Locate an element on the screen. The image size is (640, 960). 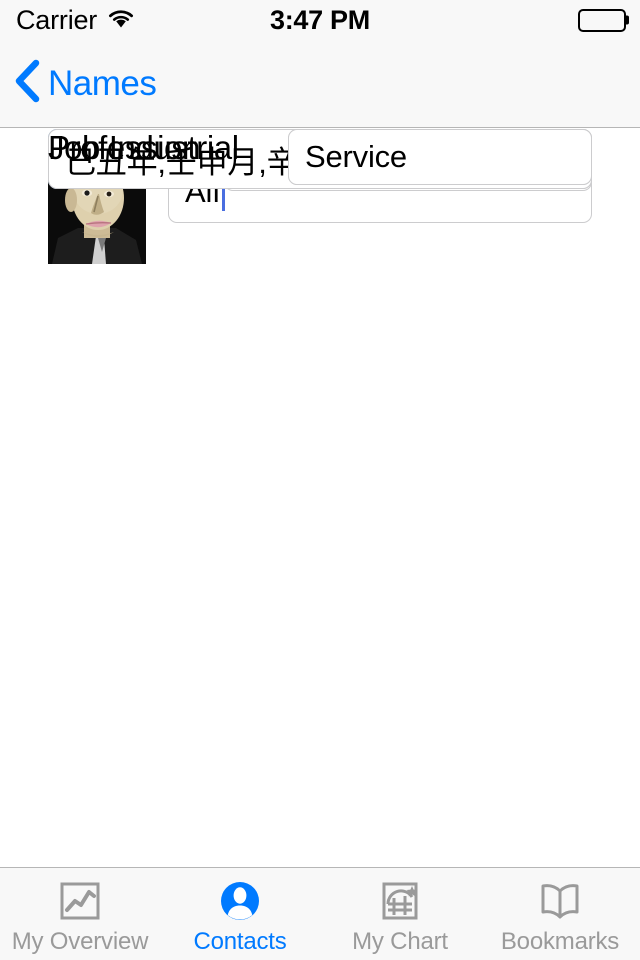
battery-full-icon is located at coordinates (603, 20).